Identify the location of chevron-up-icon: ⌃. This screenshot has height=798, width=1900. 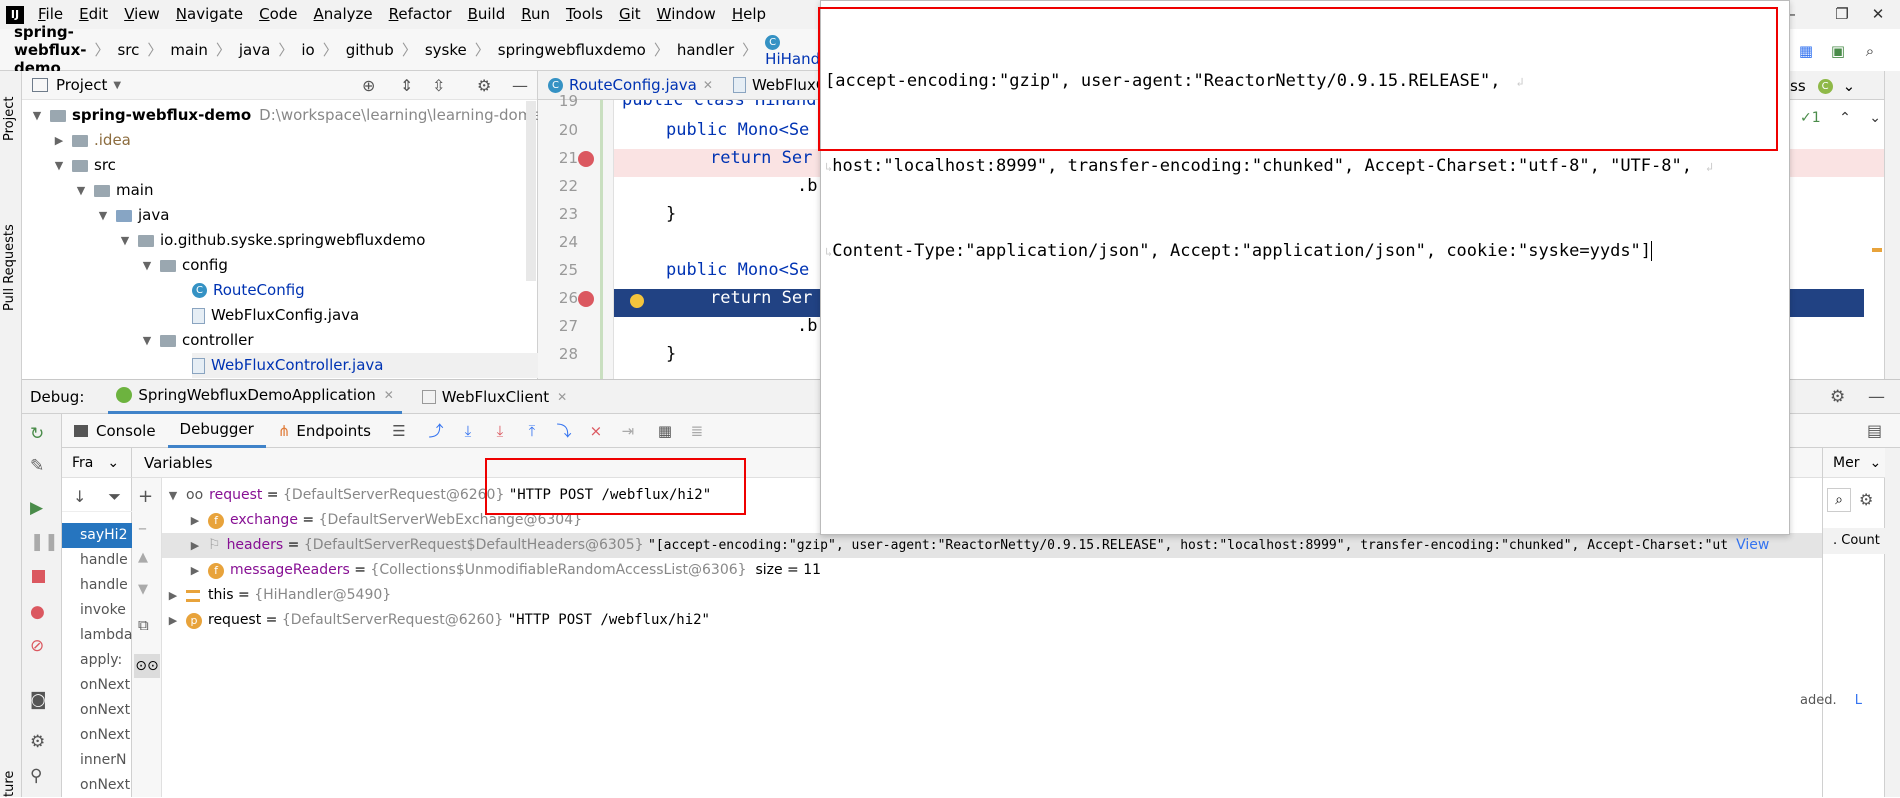
(1845, 118).